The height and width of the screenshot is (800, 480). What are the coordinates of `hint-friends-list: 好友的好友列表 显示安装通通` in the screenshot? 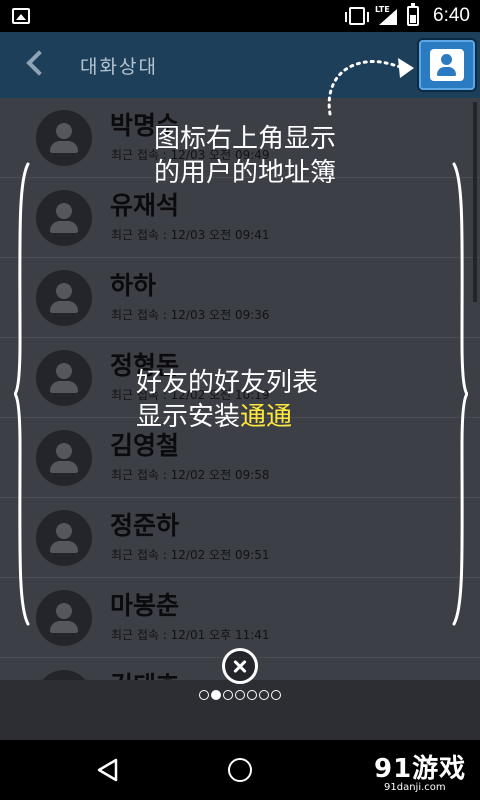 It's located at (227, 400).